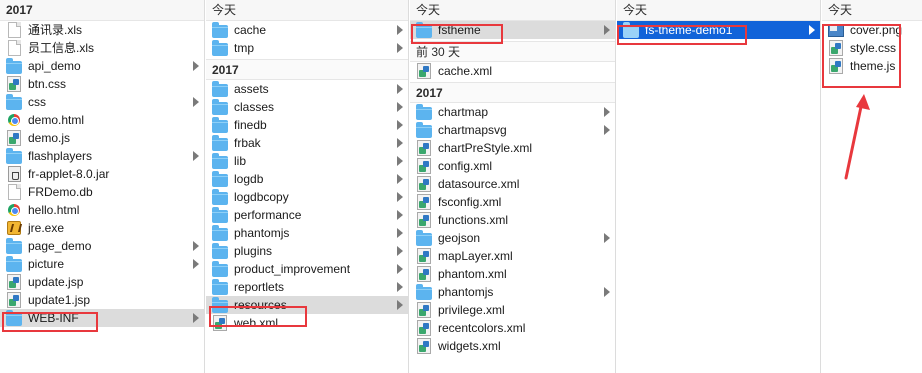 Image resolution: width=922 pixels, height=373 pixels. I want to click on file-row: fsconfig.xml, so click(512, 202).